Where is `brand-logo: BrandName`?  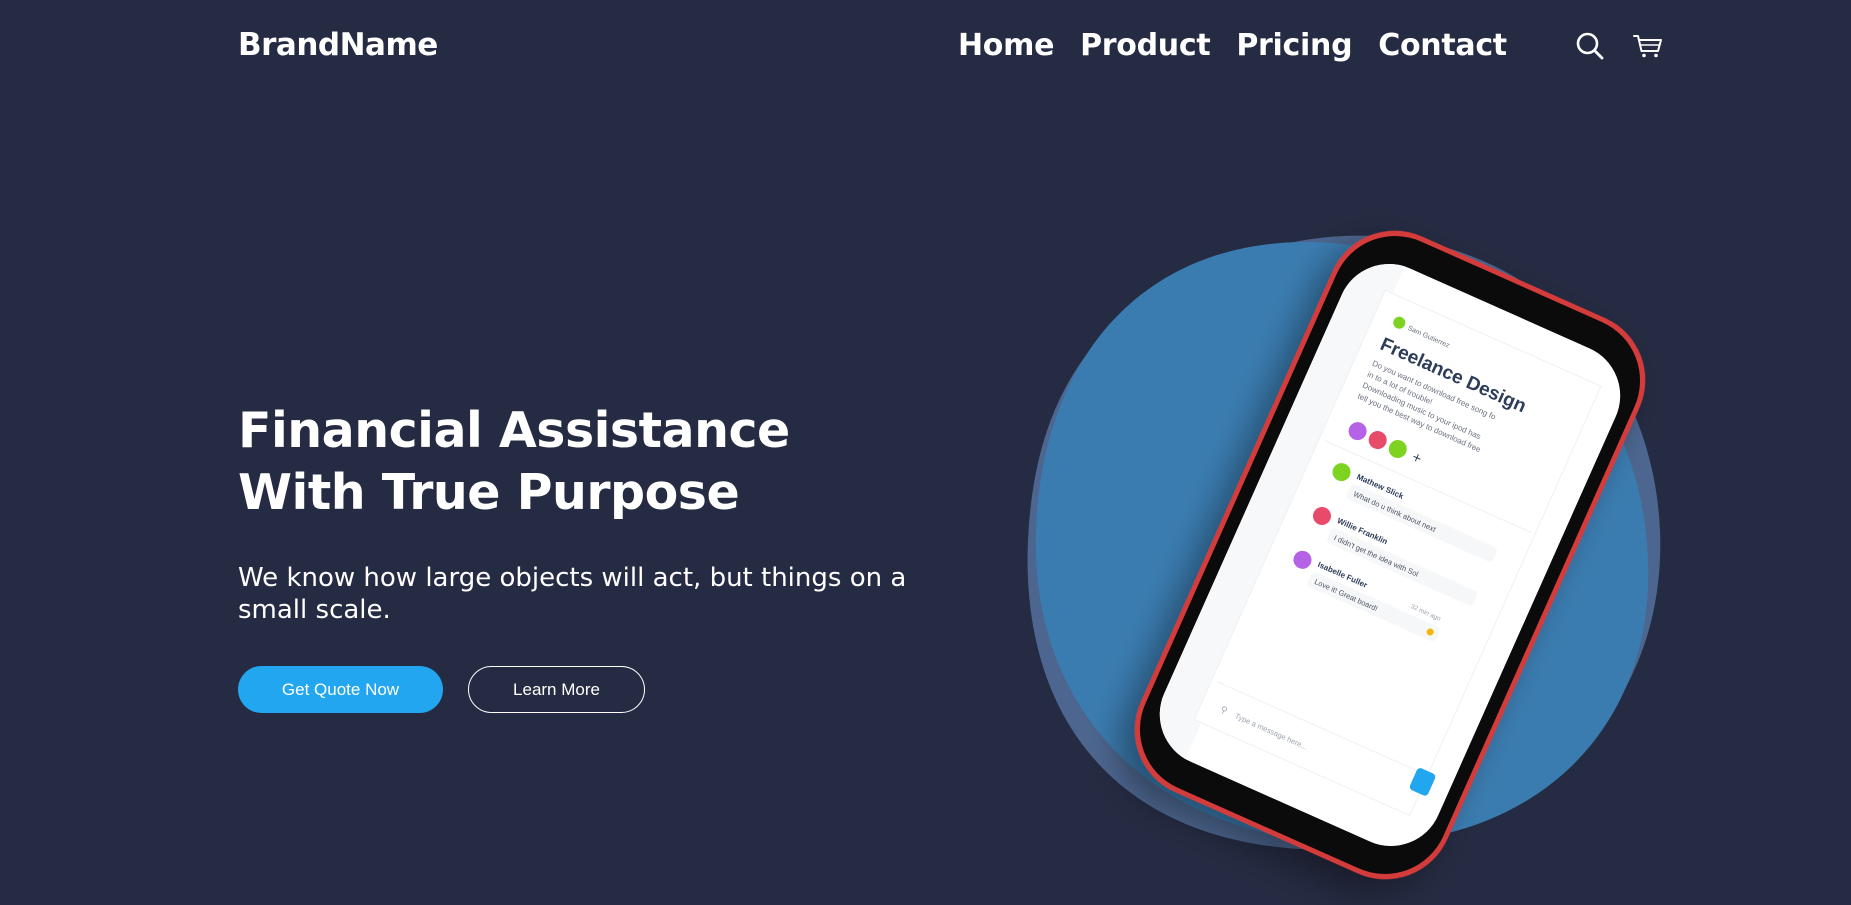 brand-logo: BrandName is located at coordinates (338, 45).